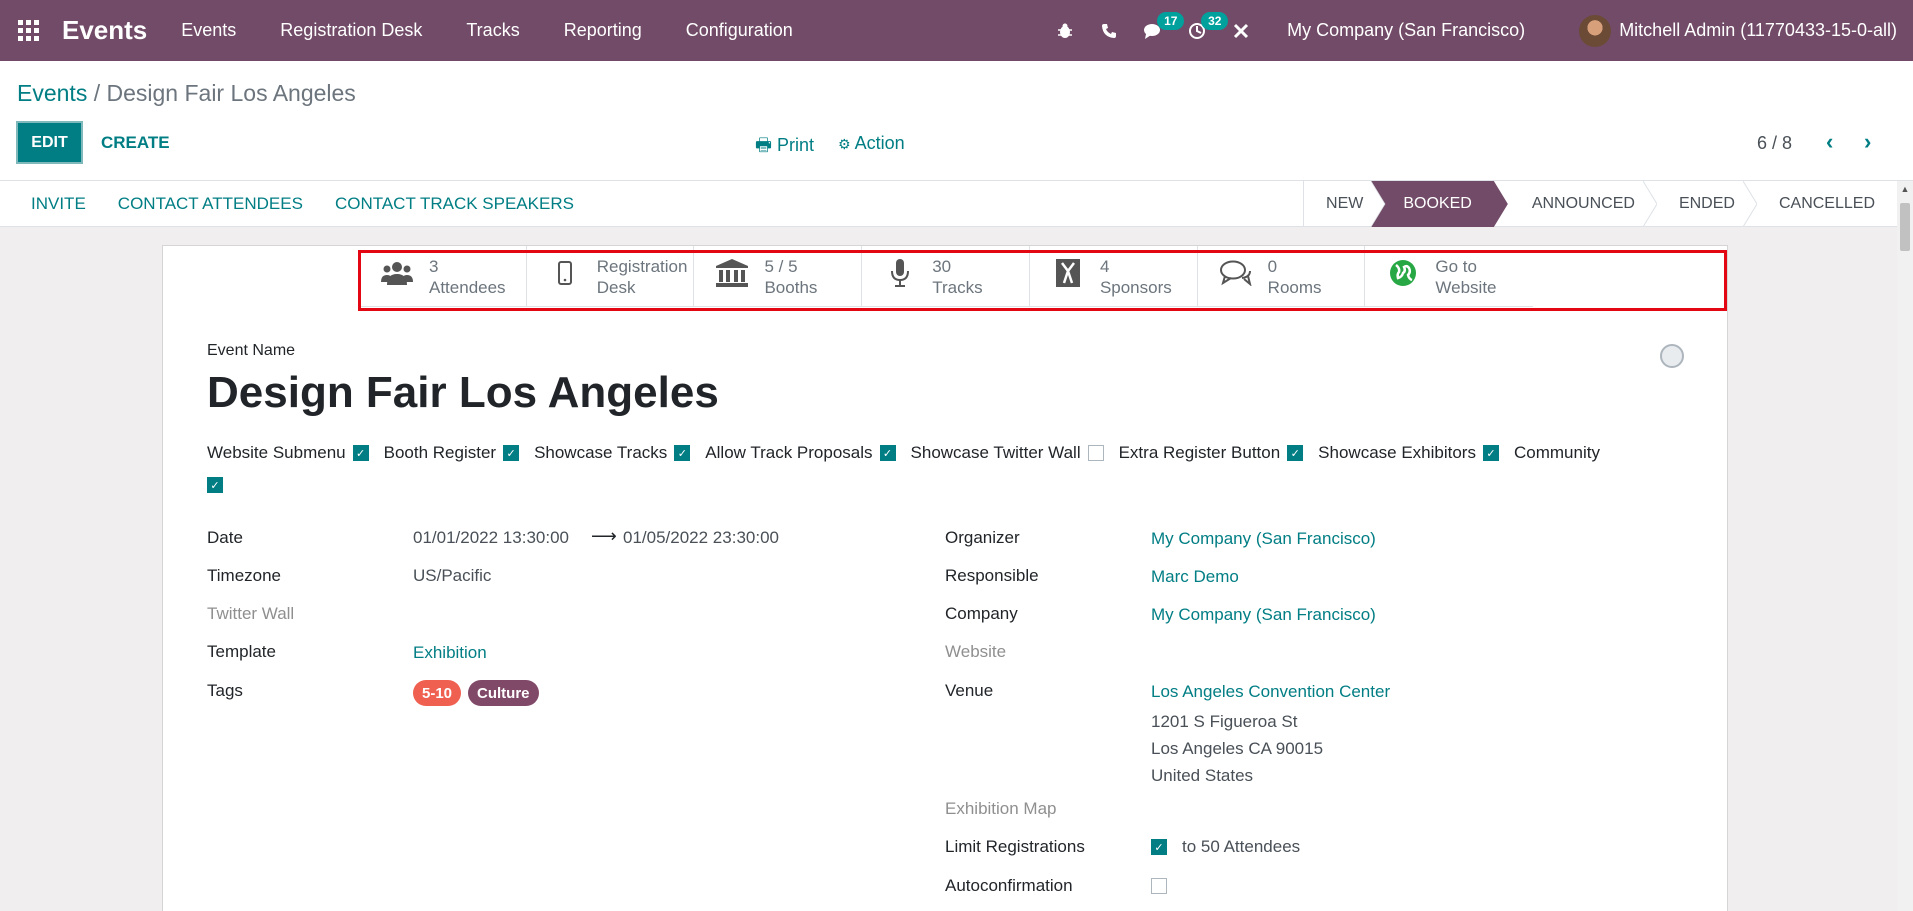 This screenshot has height=911, width=1913. I want to click on contact-track-speakers-button: CONTACT TRACK SPEAKERS, so click(446, 204).